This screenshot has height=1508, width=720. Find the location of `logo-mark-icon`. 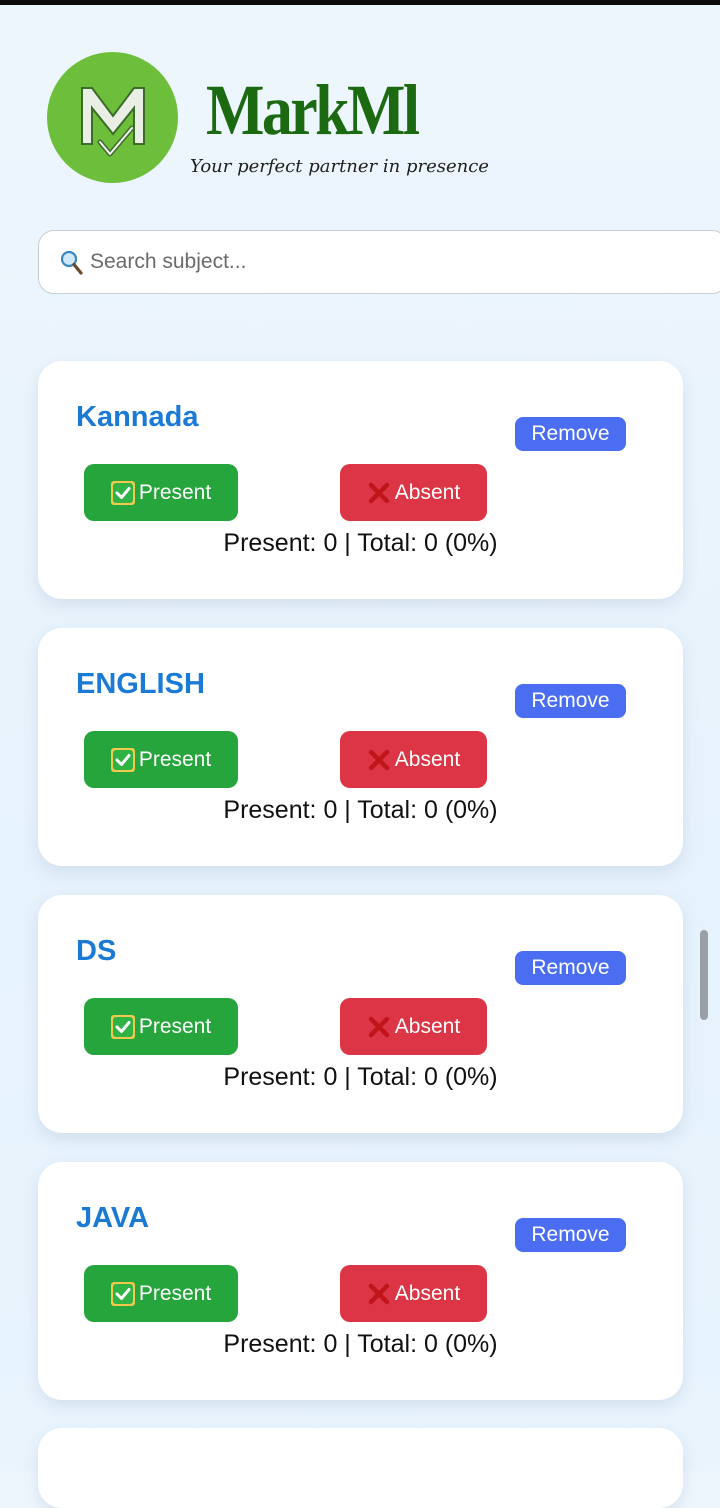

logo-mark-icon is located at coordinates (113, 122).